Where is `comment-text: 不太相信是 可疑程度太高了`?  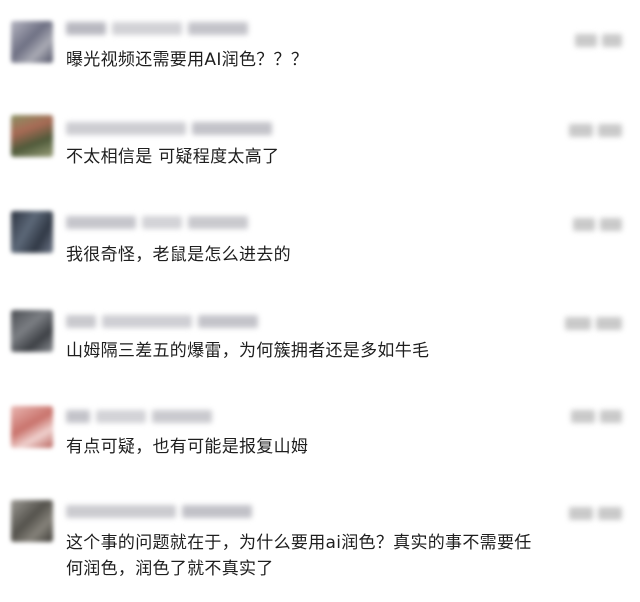
comment-text: 不太相信是 可疑程度太高了 is located at coordinates (173, 157).